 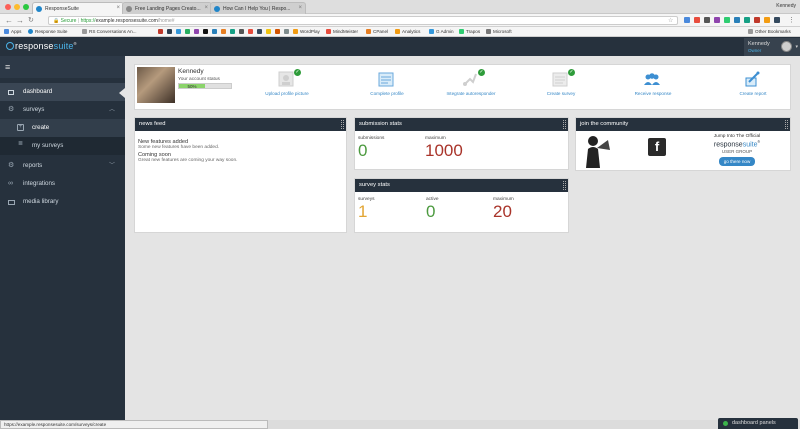 I want to click on responsesuite-logo: responsesuite®, so click(x=41, y=46).